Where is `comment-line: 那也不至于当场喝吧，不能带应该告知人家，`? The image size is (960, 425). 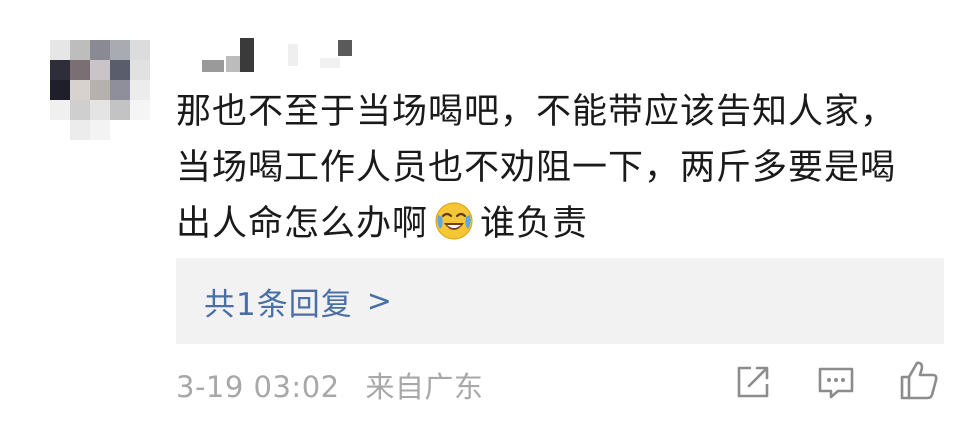 comment-line: 那也不至于当场喝吧，不能带应该告知人家， is located at coordinates (536, 112).